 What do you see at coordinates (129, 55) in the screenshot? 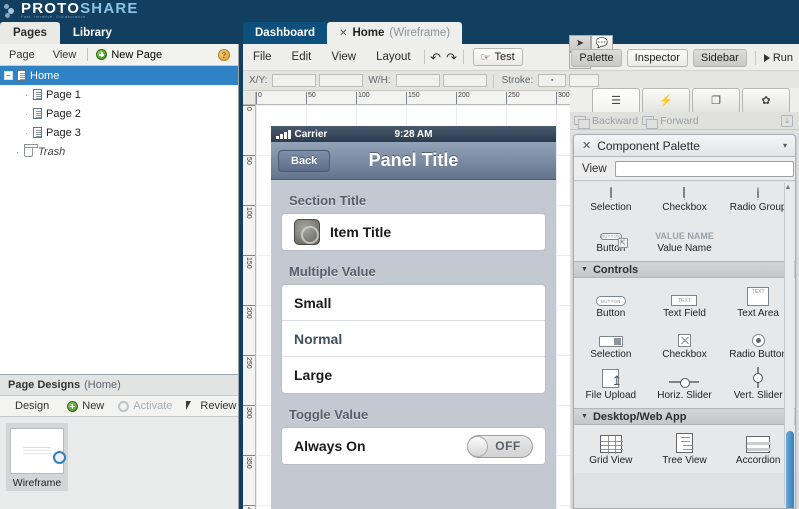
I see `new-page-button: New Page` at bounding box center [129, 55].